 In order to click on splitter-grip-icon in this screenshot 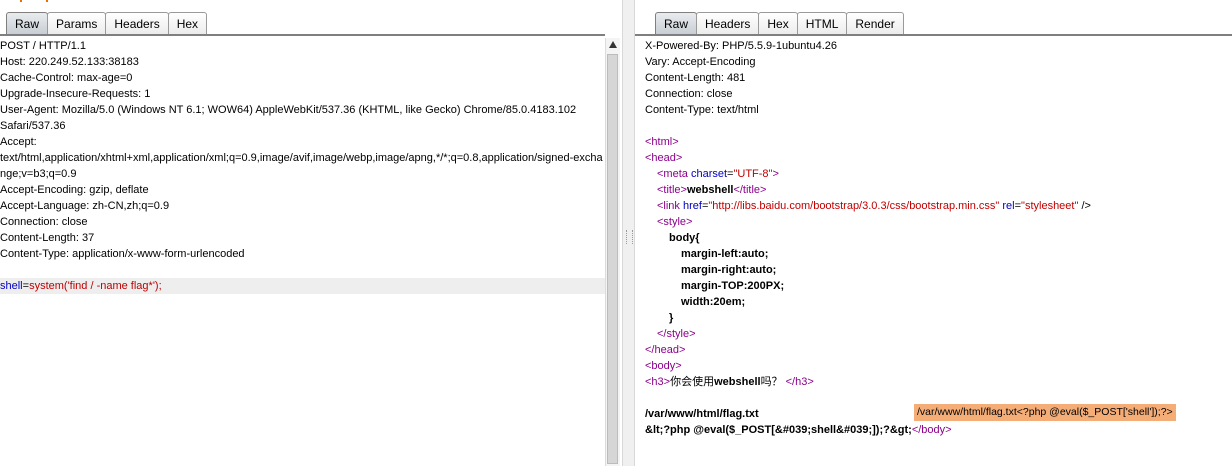, I will do `click(629, 237)`.